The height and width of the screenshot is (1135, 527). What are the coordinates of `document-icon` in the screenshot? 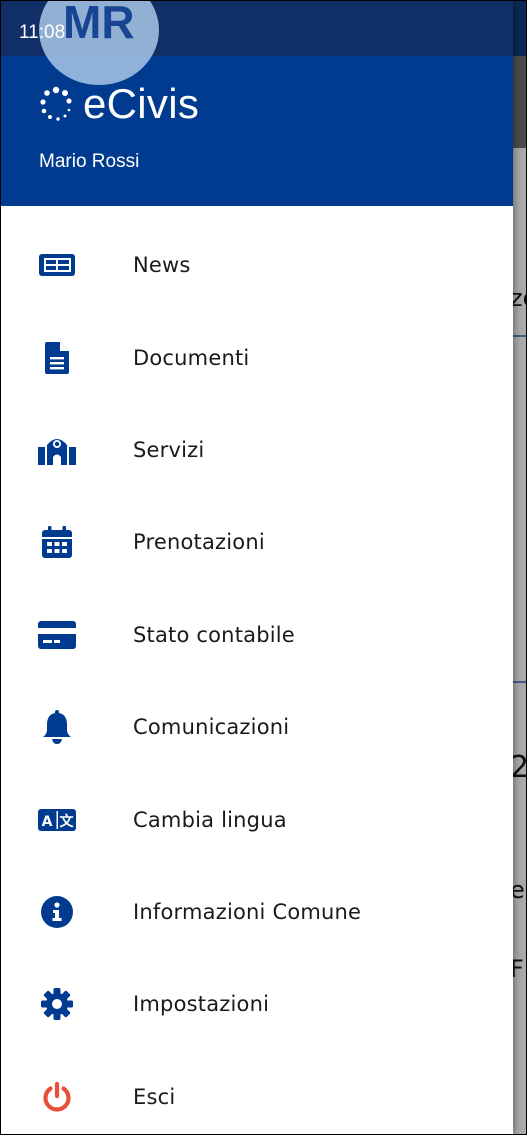 It's located at (57, 358).